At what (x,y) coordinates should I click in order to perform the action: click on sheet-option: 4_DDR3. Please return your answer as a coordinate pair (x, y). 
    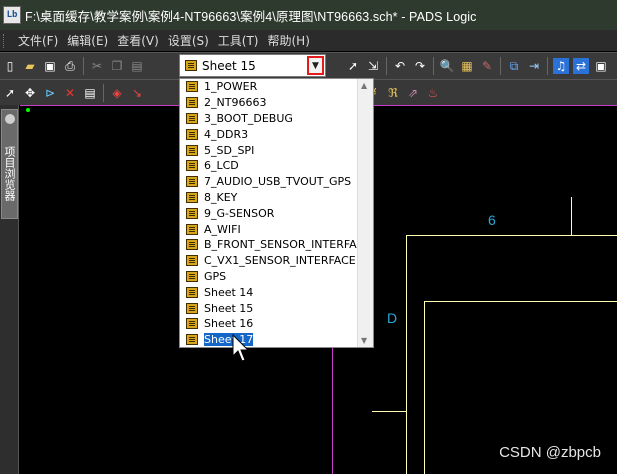
    Looking at the image, I should click on (269, 134).